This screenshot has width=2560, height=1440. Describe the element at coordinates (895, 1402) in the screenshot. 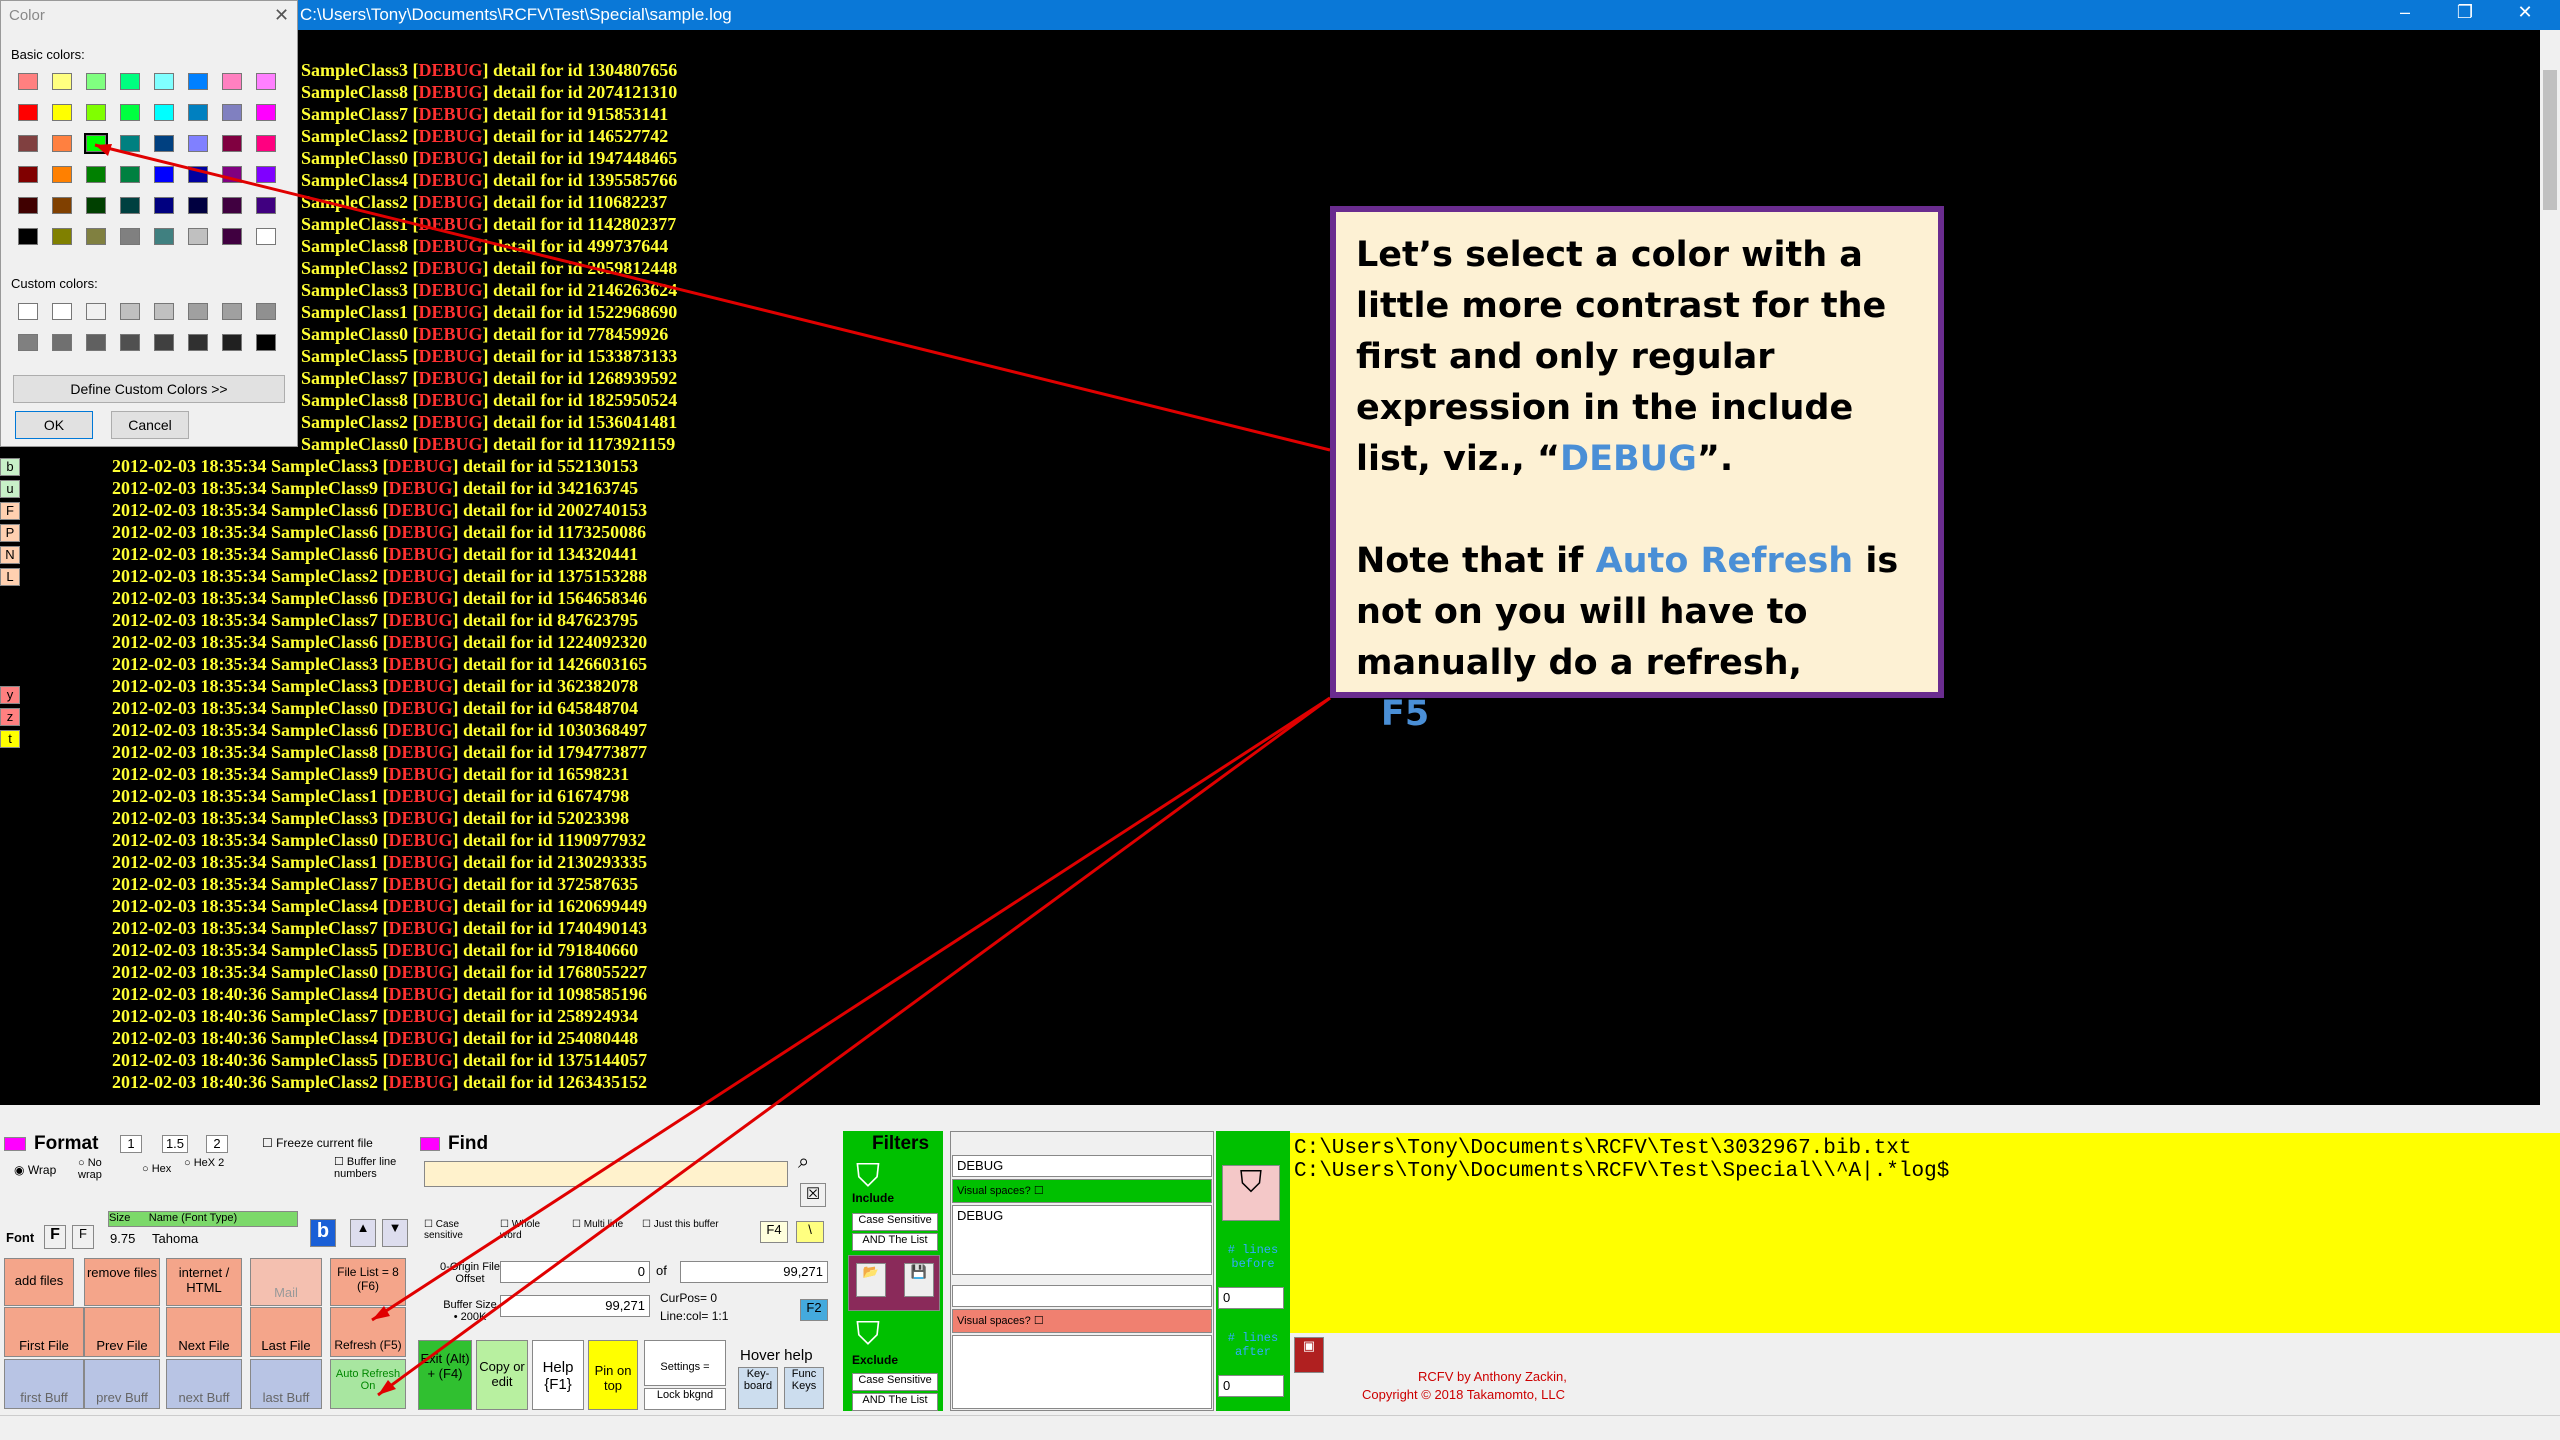

I see `exclude-and-button: AND The List` at that location.